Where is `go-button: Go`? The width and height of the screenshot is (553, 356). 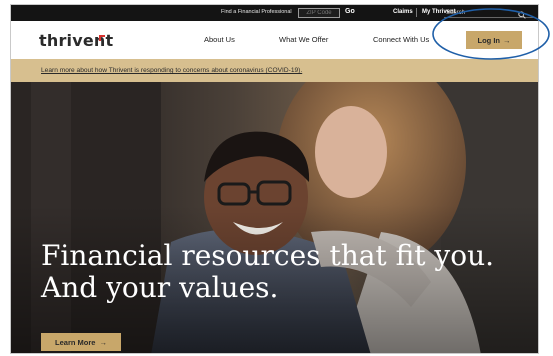 go-button: Go is located at coordinates (350, 11).